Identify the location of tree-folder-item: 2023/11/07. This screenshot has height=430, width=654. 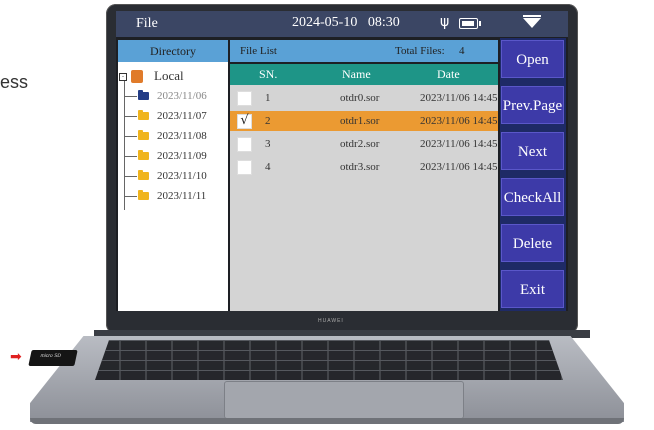
(173, 117).